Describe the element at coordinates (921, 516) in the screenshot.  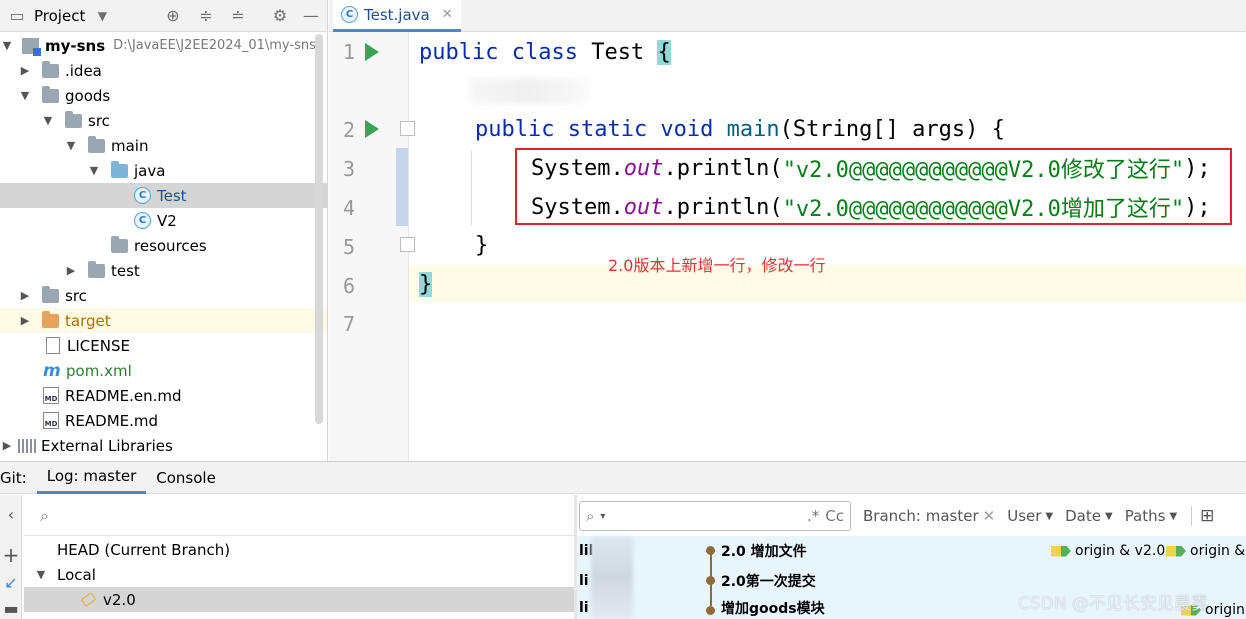
I see `filter-label: Branch: master` at that location.